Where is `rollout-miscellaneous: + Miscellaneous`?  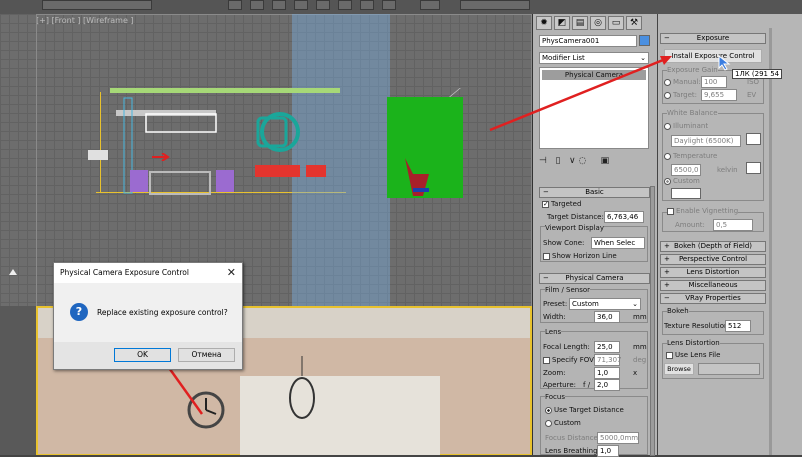
rollout-miscellaneous: + Miscellaneous is located at coordinates (713, 285).